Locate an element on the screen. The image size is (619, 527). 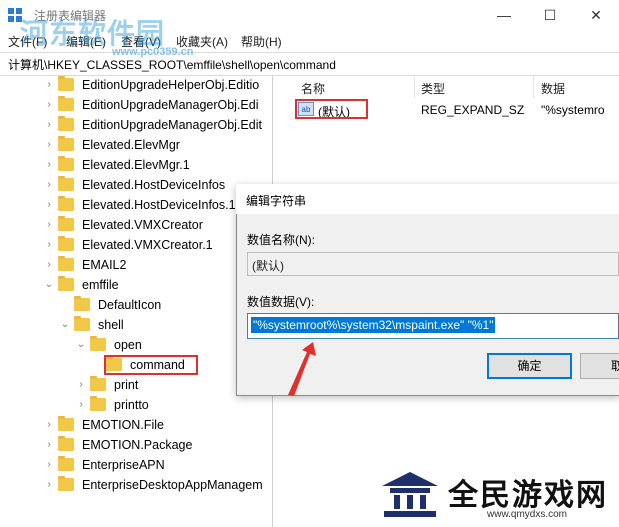
tree-item-label: EnterpriseAPN is located at coordinates (123, 465).